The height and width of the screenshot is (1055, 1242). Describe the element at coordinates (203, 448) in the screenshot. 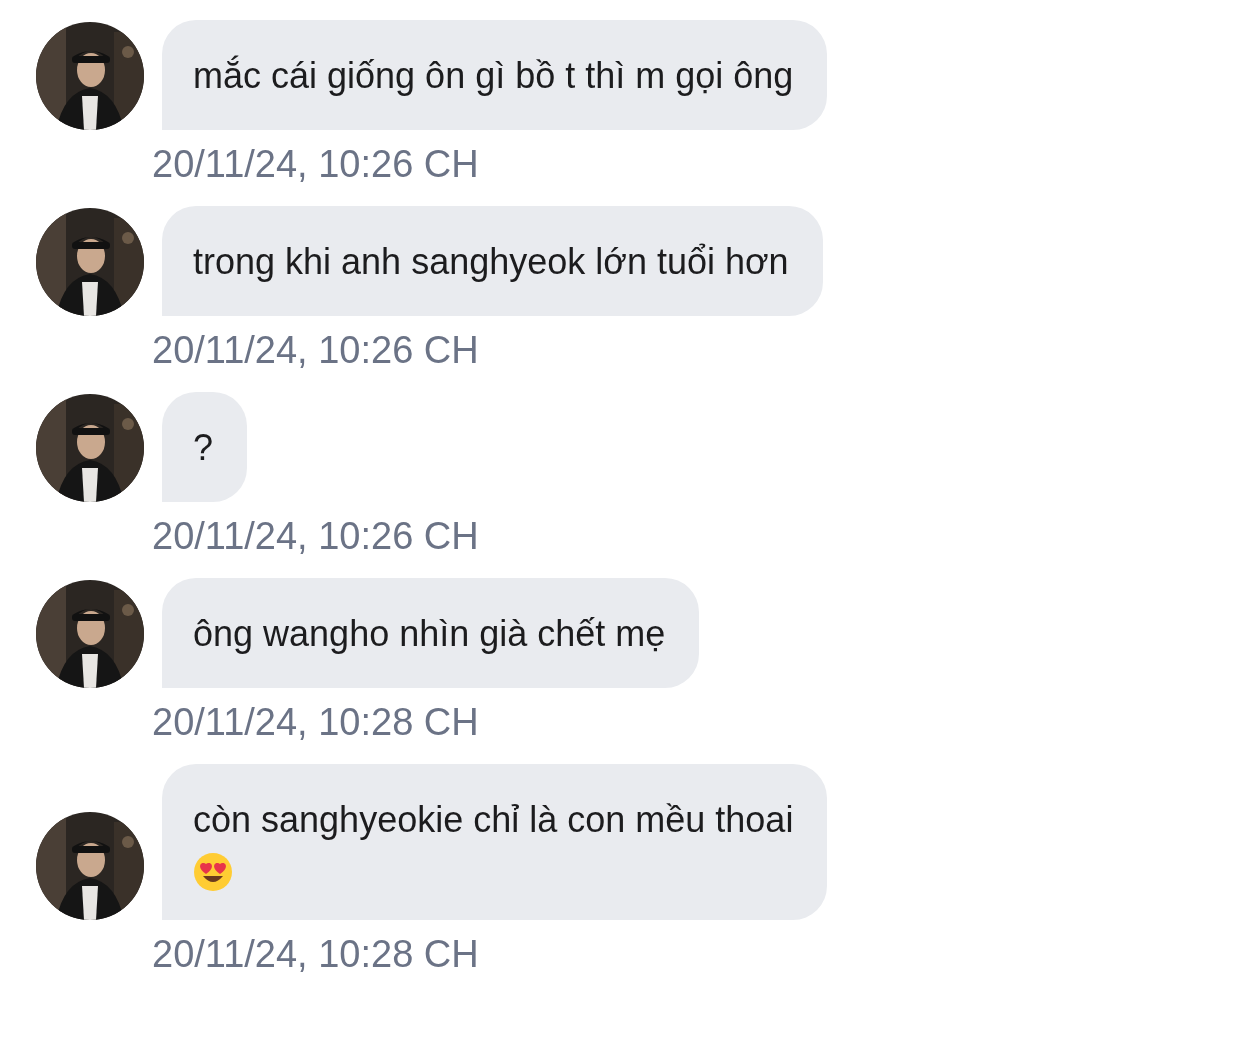

I see `message-text: ?` at that location.